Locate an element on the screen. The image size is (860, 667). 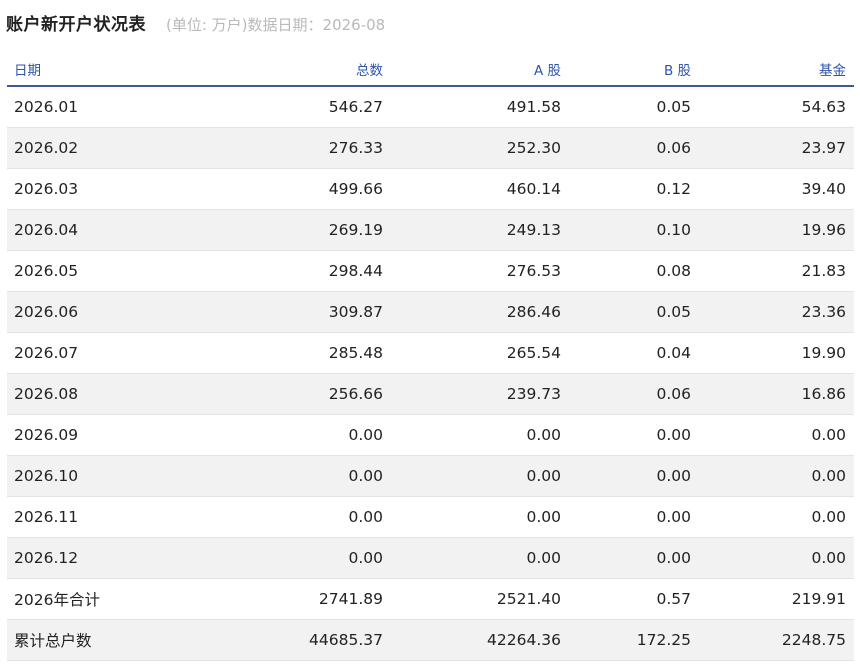
page-title: 账户新开户状况表 is located at coordinates (76, 25).